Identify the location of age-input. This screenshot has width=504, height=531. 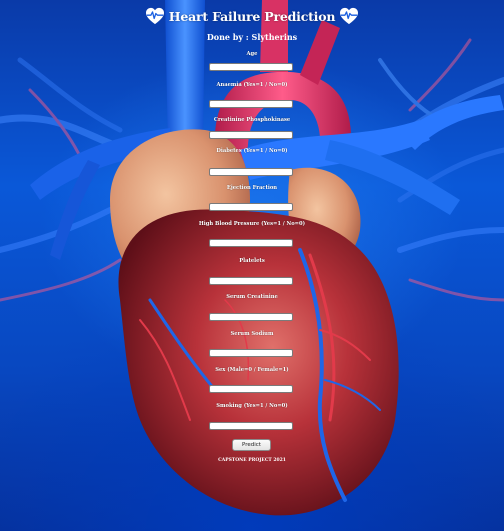
(251, 67).